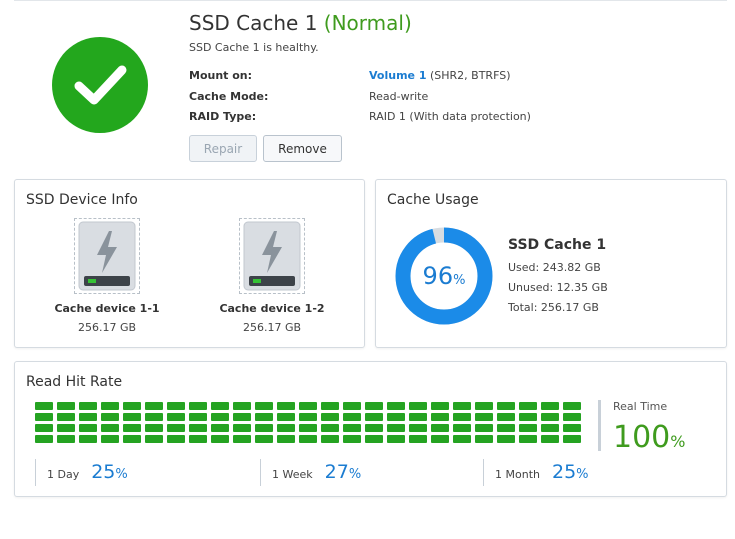 This screenshot has width=735, height=539. I want to click on real-time-divider, so click(599, 425).